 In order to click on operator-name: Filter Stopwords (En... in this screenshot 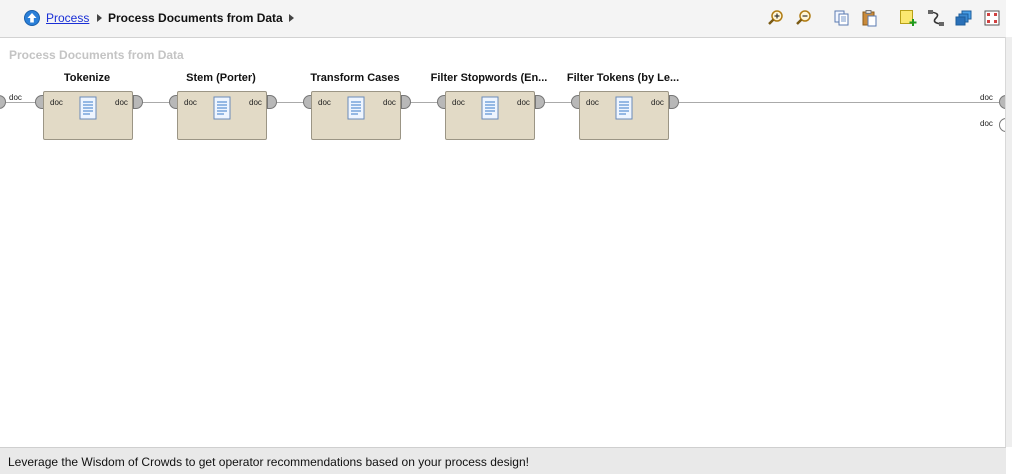, I will do `click(489, 78)`.